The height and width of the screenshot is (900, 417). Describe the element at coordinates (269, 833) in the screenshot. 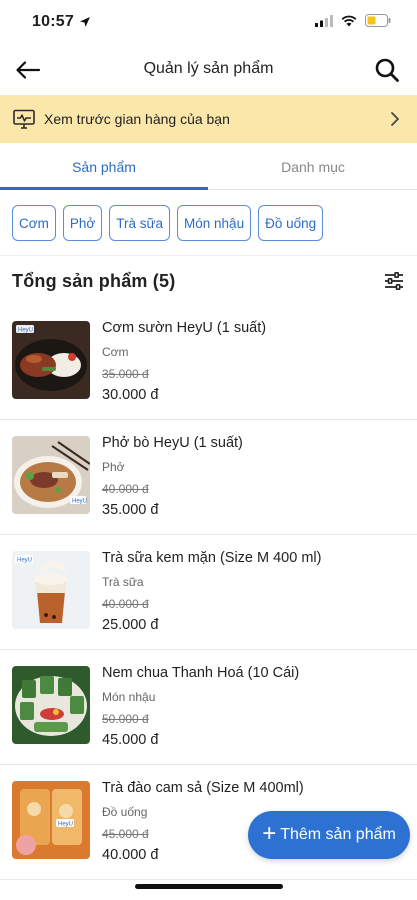

I see `plus-icon: +` at that location.